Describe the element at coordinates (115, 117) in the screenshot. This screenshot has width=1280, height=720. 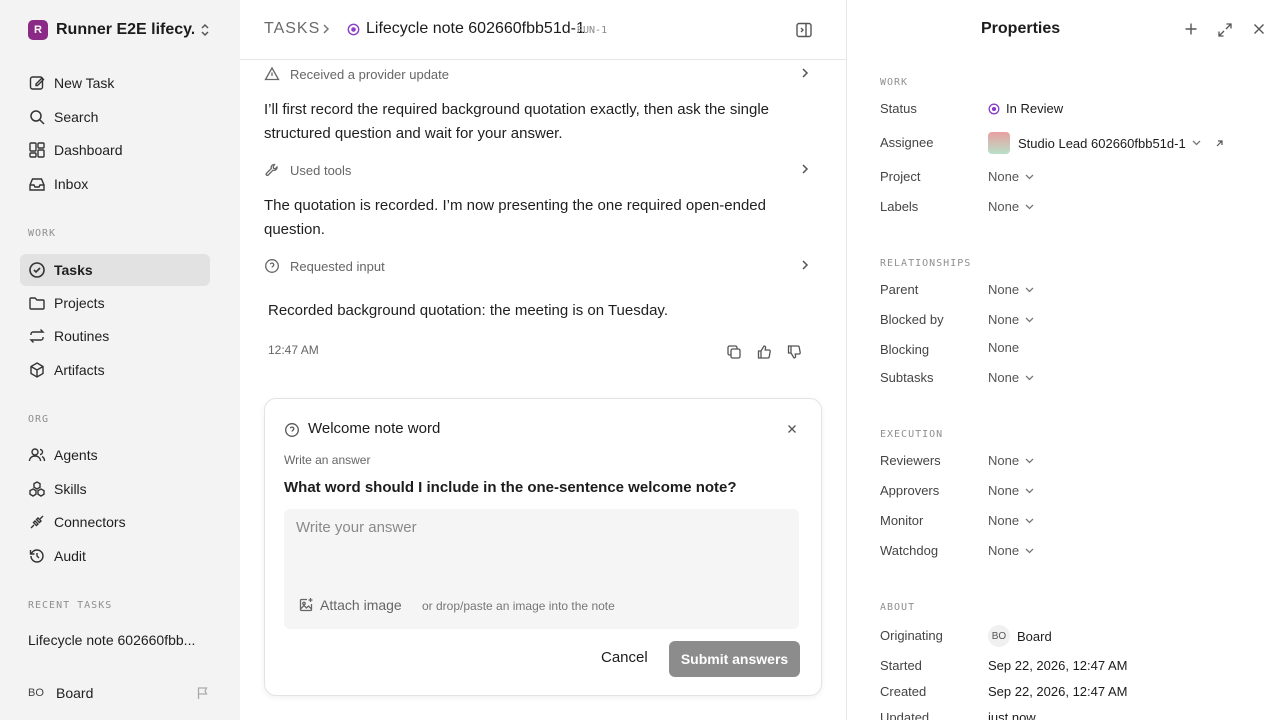
I see `nav-search: Search` at that location.